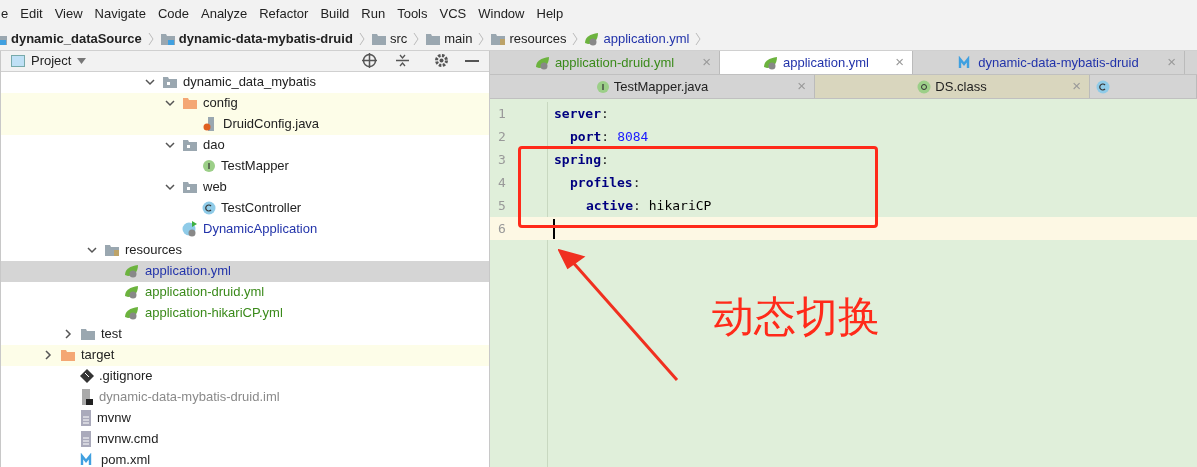  I want to click on tree-item-label: application-druid.yml, so click(205, 292).